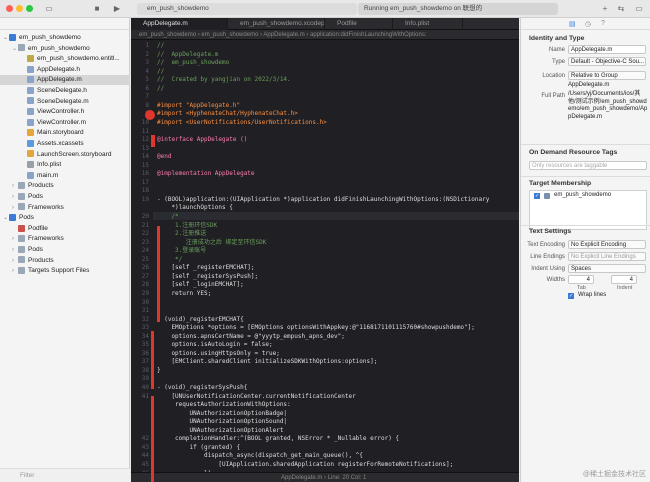  What do you see at coordinates (147, 105) in the screenshot?
I see `line-number: 8` at bounding box center [147, 105].